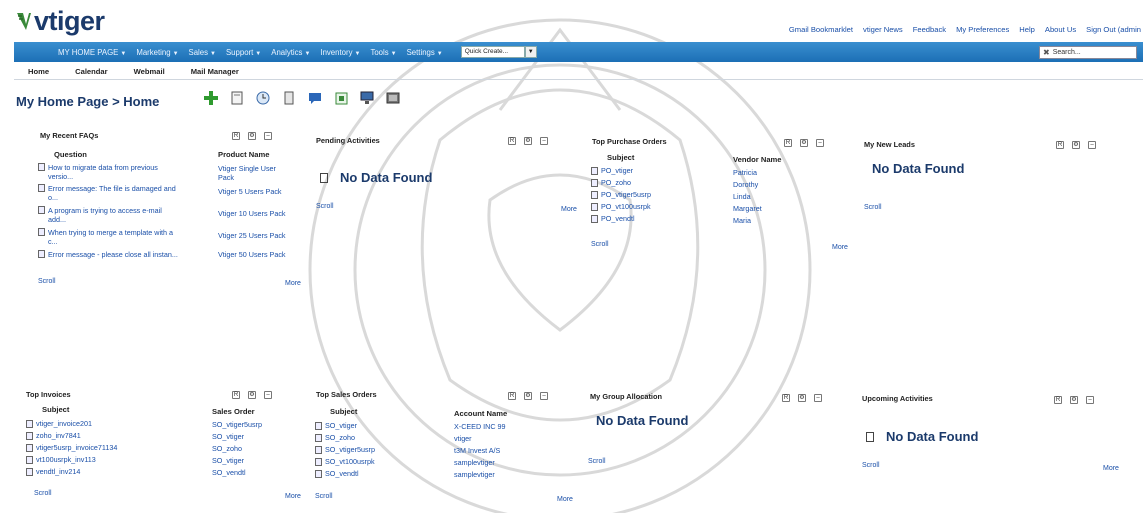  Describe the element at coordinates (71, 424) in the screenshot. I see `list-item: vtiger_invoice201` at that location.